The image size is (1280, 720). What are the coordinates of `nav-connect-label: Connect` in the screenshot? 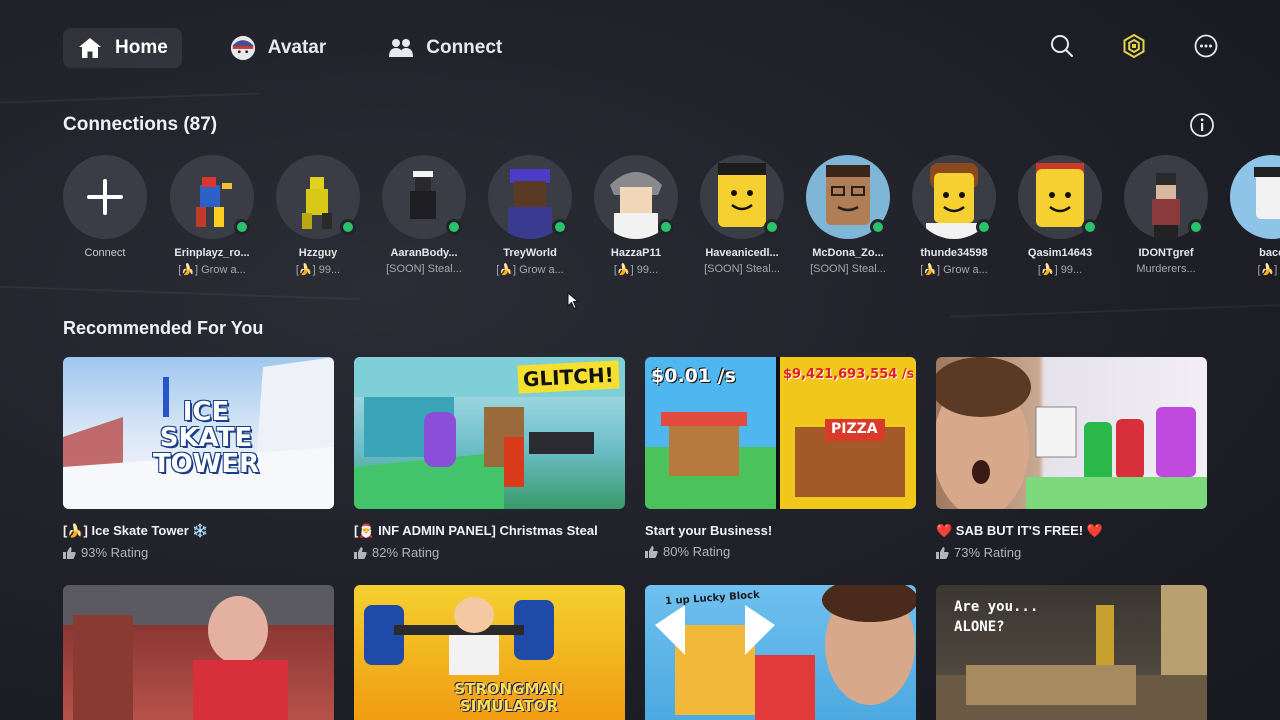 It's located at (464, 47).